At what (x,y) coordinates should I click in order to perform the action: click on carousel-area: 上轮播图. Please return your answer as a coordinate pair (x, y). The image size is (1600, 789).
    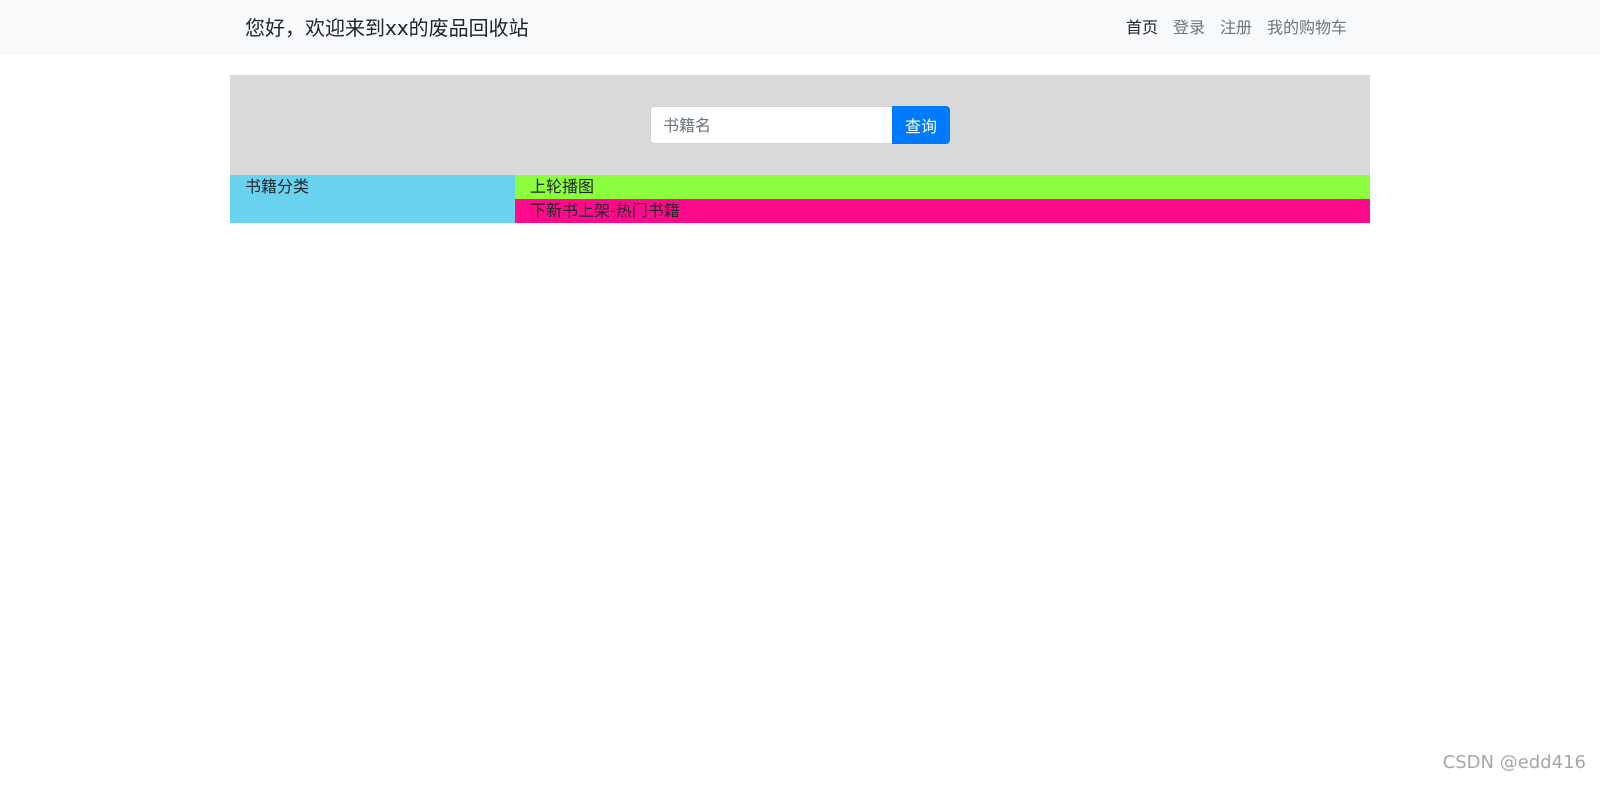
    Looking at the image, I should click on (942, 187).